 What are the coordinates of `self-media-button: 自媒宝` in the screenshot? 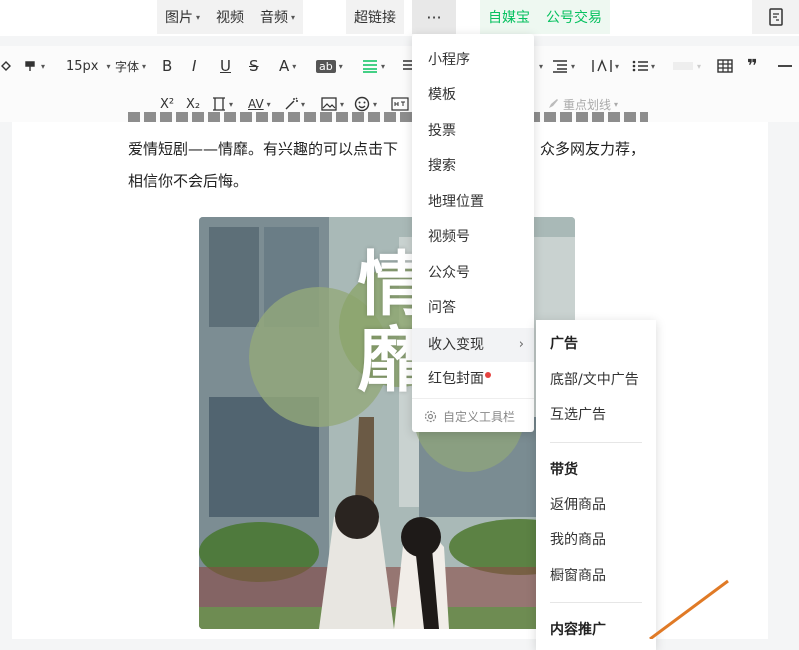 It's located at (509, 17).